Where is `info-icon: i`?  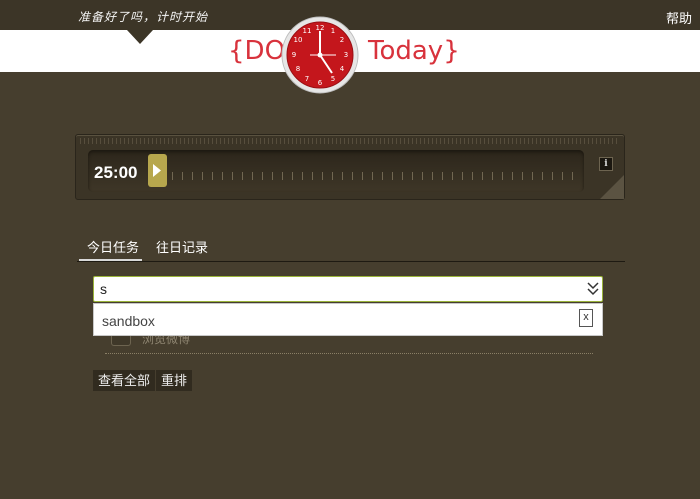
info-icon: i is located at coordinates (606, 164).